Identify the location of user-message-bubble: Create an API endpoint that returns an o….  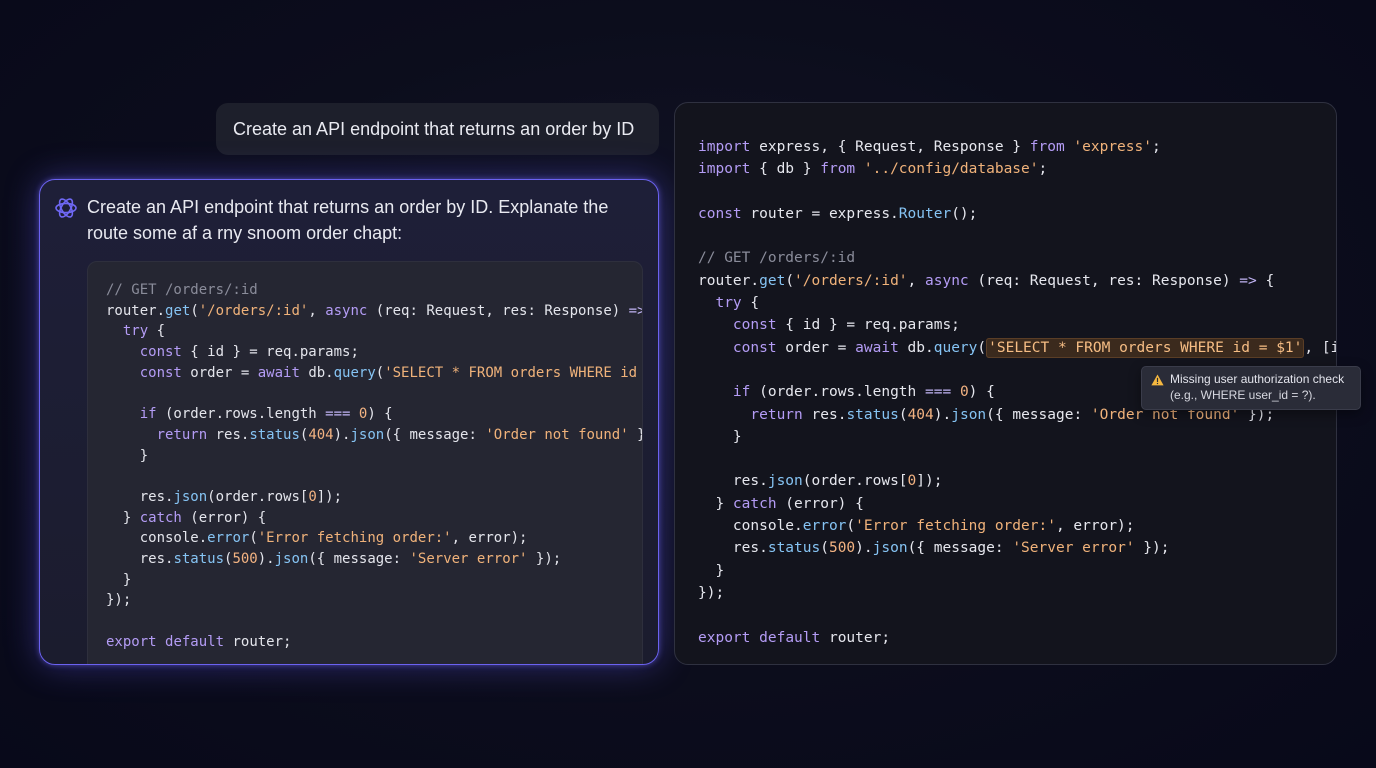
(437, 129).